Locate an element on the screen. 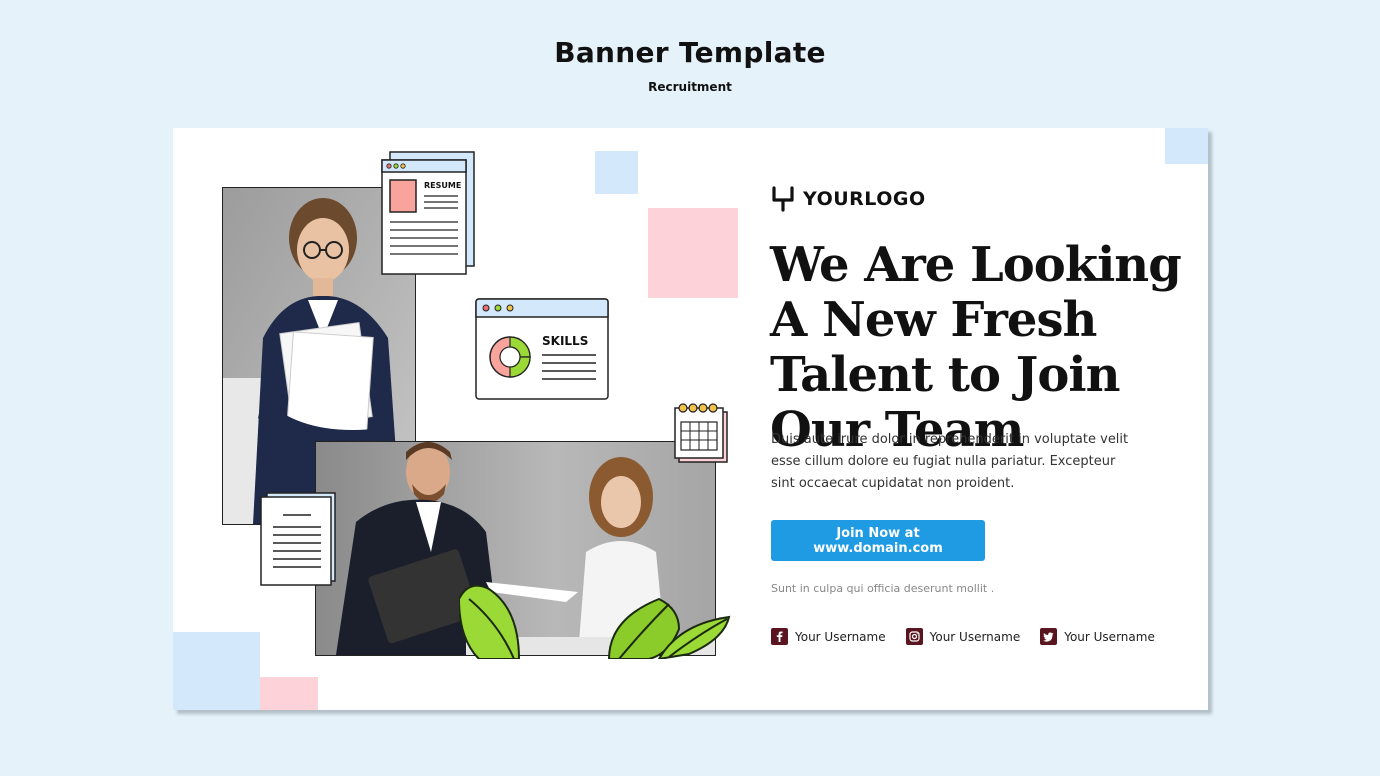 This screenshot has width=1380, height=776. social-link-instagram: Your Username is located at coordinates (963, 636).